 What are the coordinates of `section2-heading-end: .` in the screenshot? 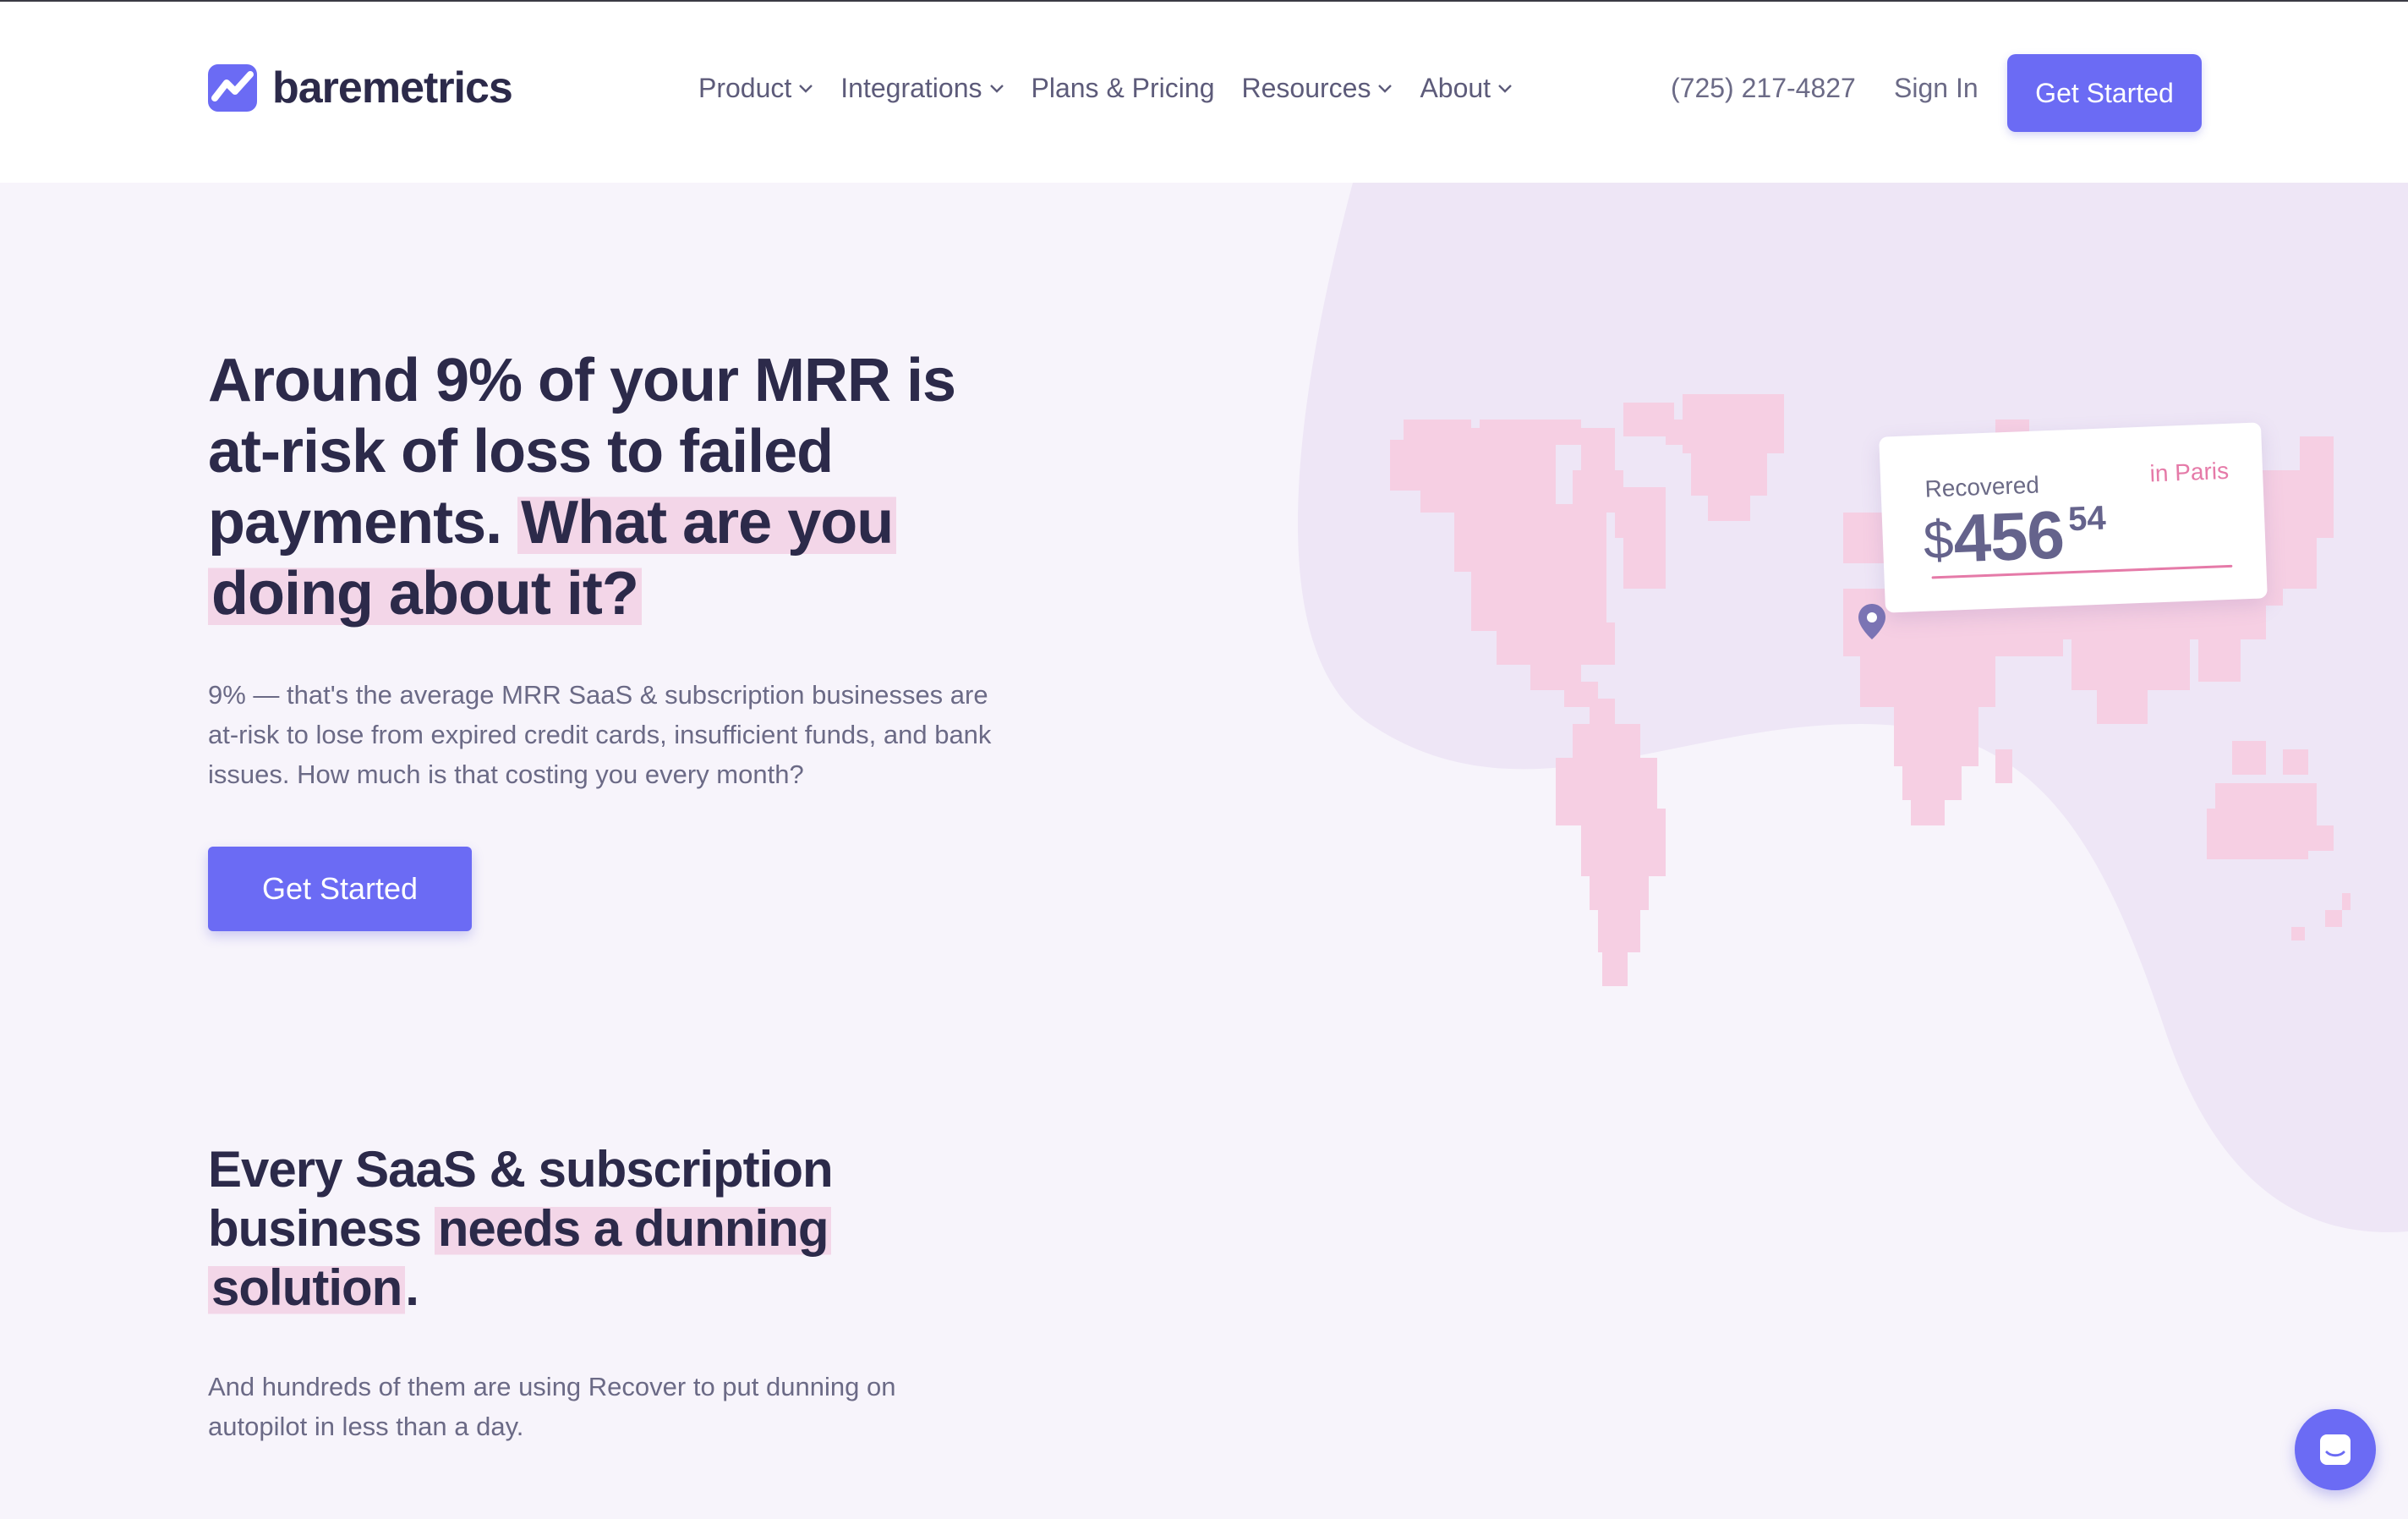 It's located at (412, 1287).